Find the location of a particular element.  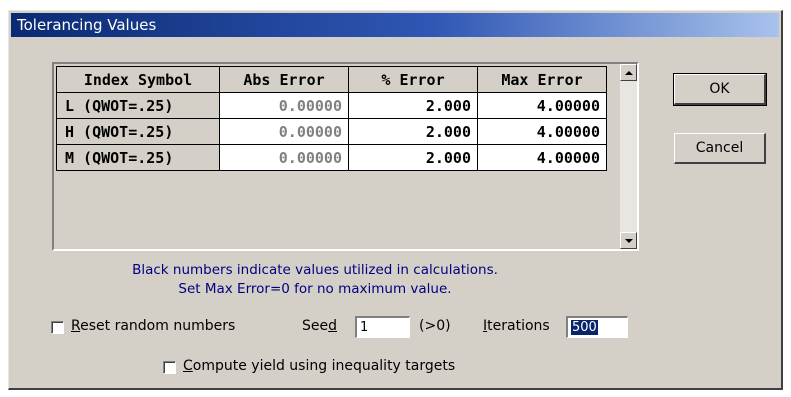

arrow-down-icon is located at coordinates (628, 240).